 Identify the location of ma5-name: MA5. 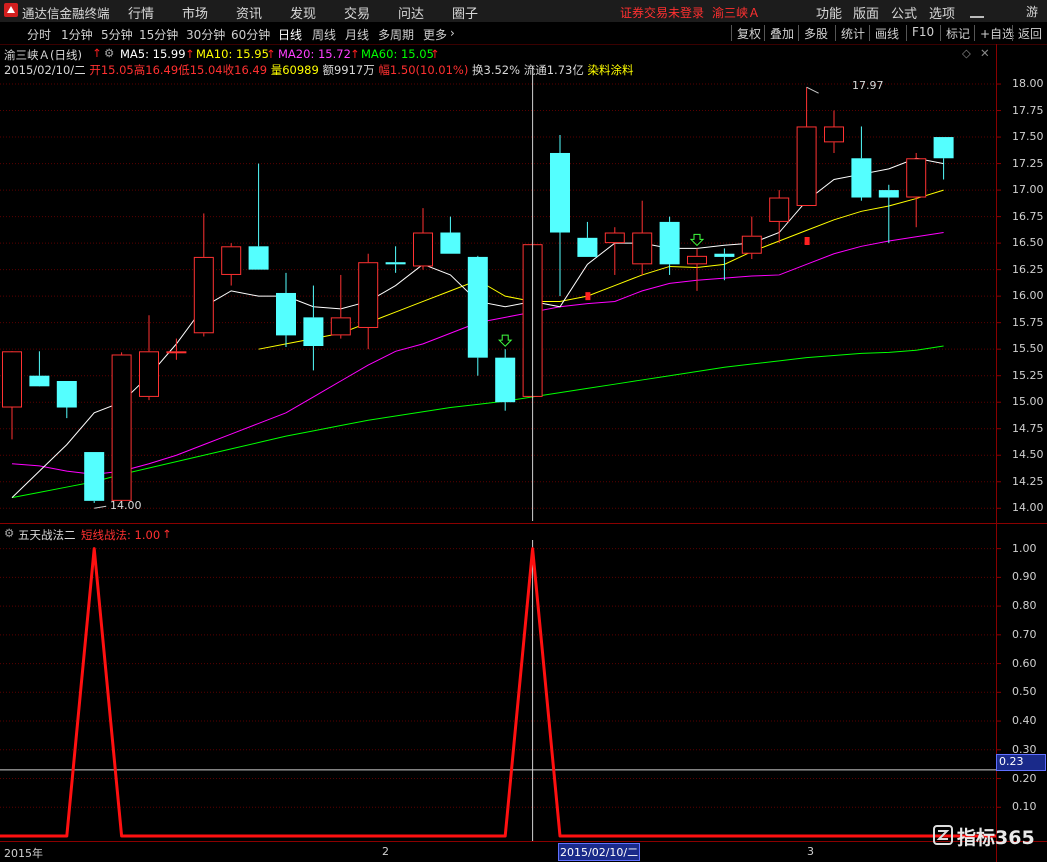
(133, 54).